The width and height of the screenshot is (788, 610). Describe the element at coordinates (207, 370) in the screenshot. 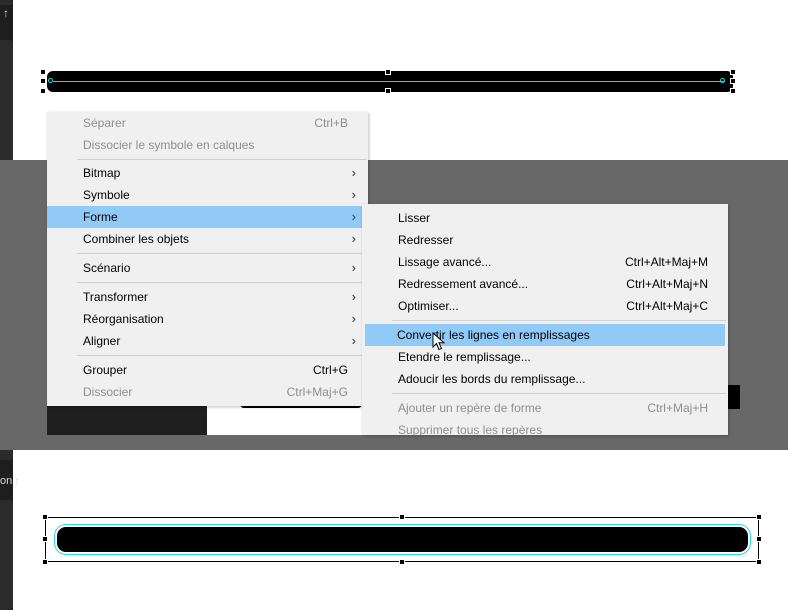

I see `menu-item-grouper: Grouper Ctrl+G` at that location.